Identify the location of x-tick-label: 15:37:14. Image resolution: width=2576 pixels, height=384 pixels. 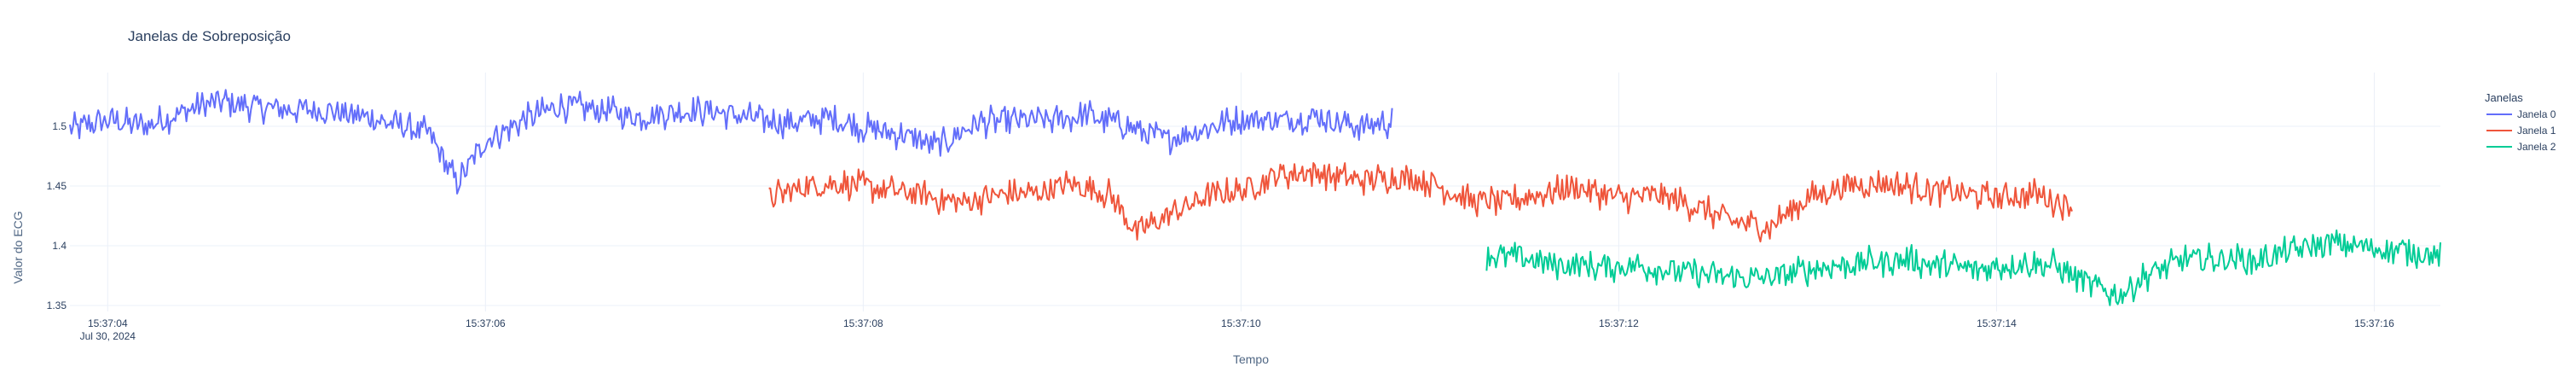
(1997, 323).